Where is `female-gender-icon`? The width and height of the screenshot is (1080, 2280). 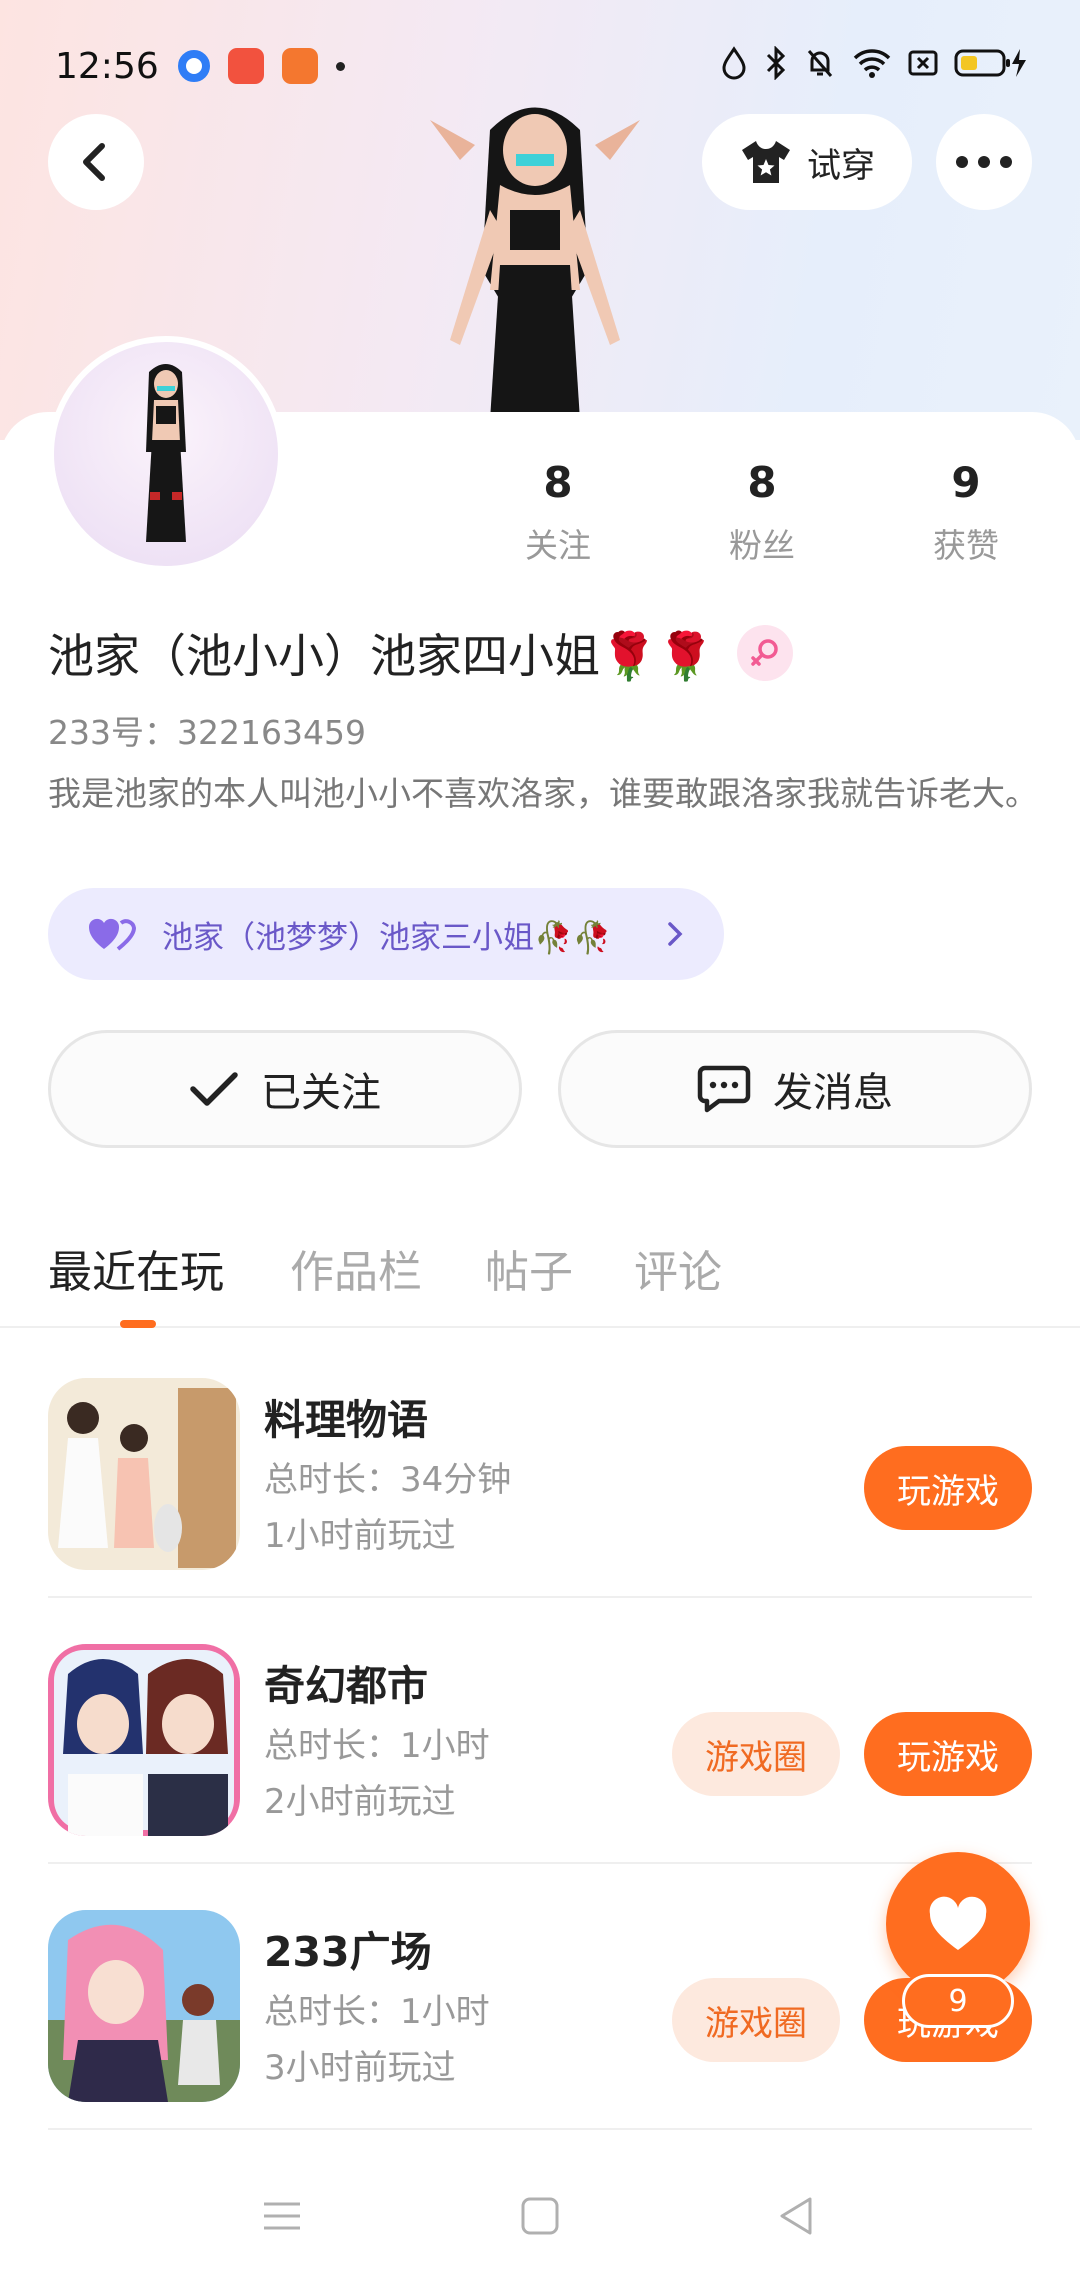
female-gender-icon is located at coordinates (764, 653).